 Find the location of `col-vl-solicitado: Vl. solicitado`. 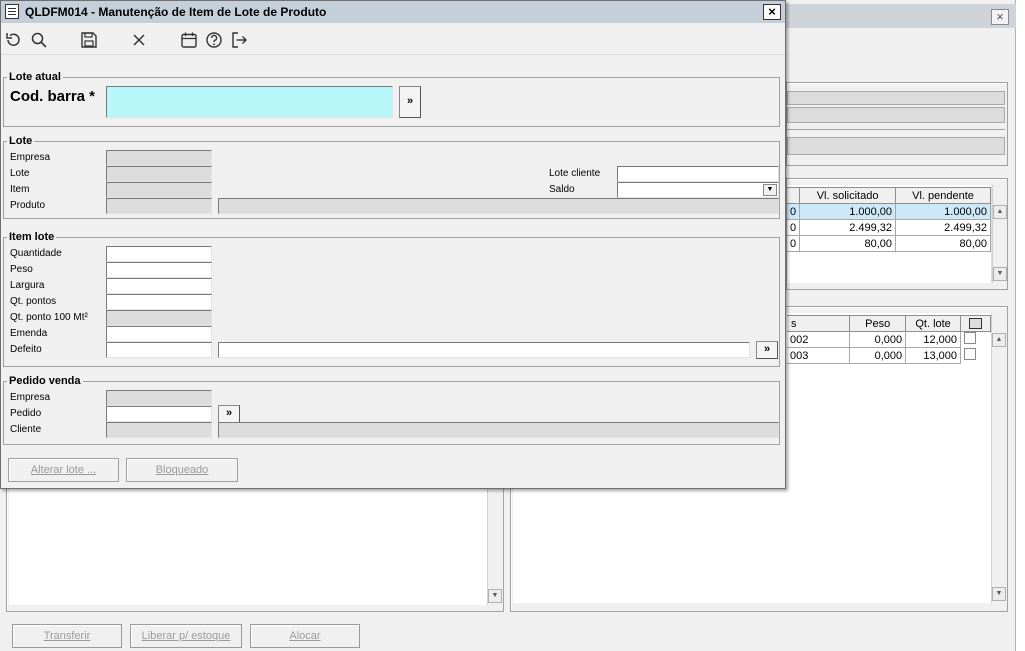

col-vl-solicitado: Vl. solicitado is located at coordinates (848, 195).